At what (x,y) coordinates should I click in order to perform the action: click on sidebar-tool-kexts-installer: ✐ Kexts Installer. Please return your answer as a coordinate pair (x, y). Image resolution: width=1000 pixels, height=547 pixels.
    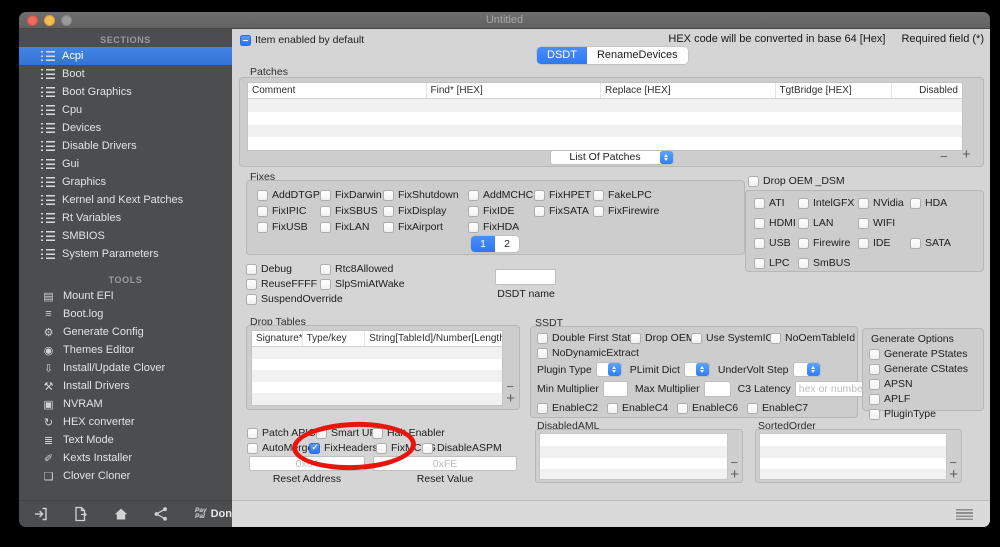
    Looking at the image, I should click on (125, 458).